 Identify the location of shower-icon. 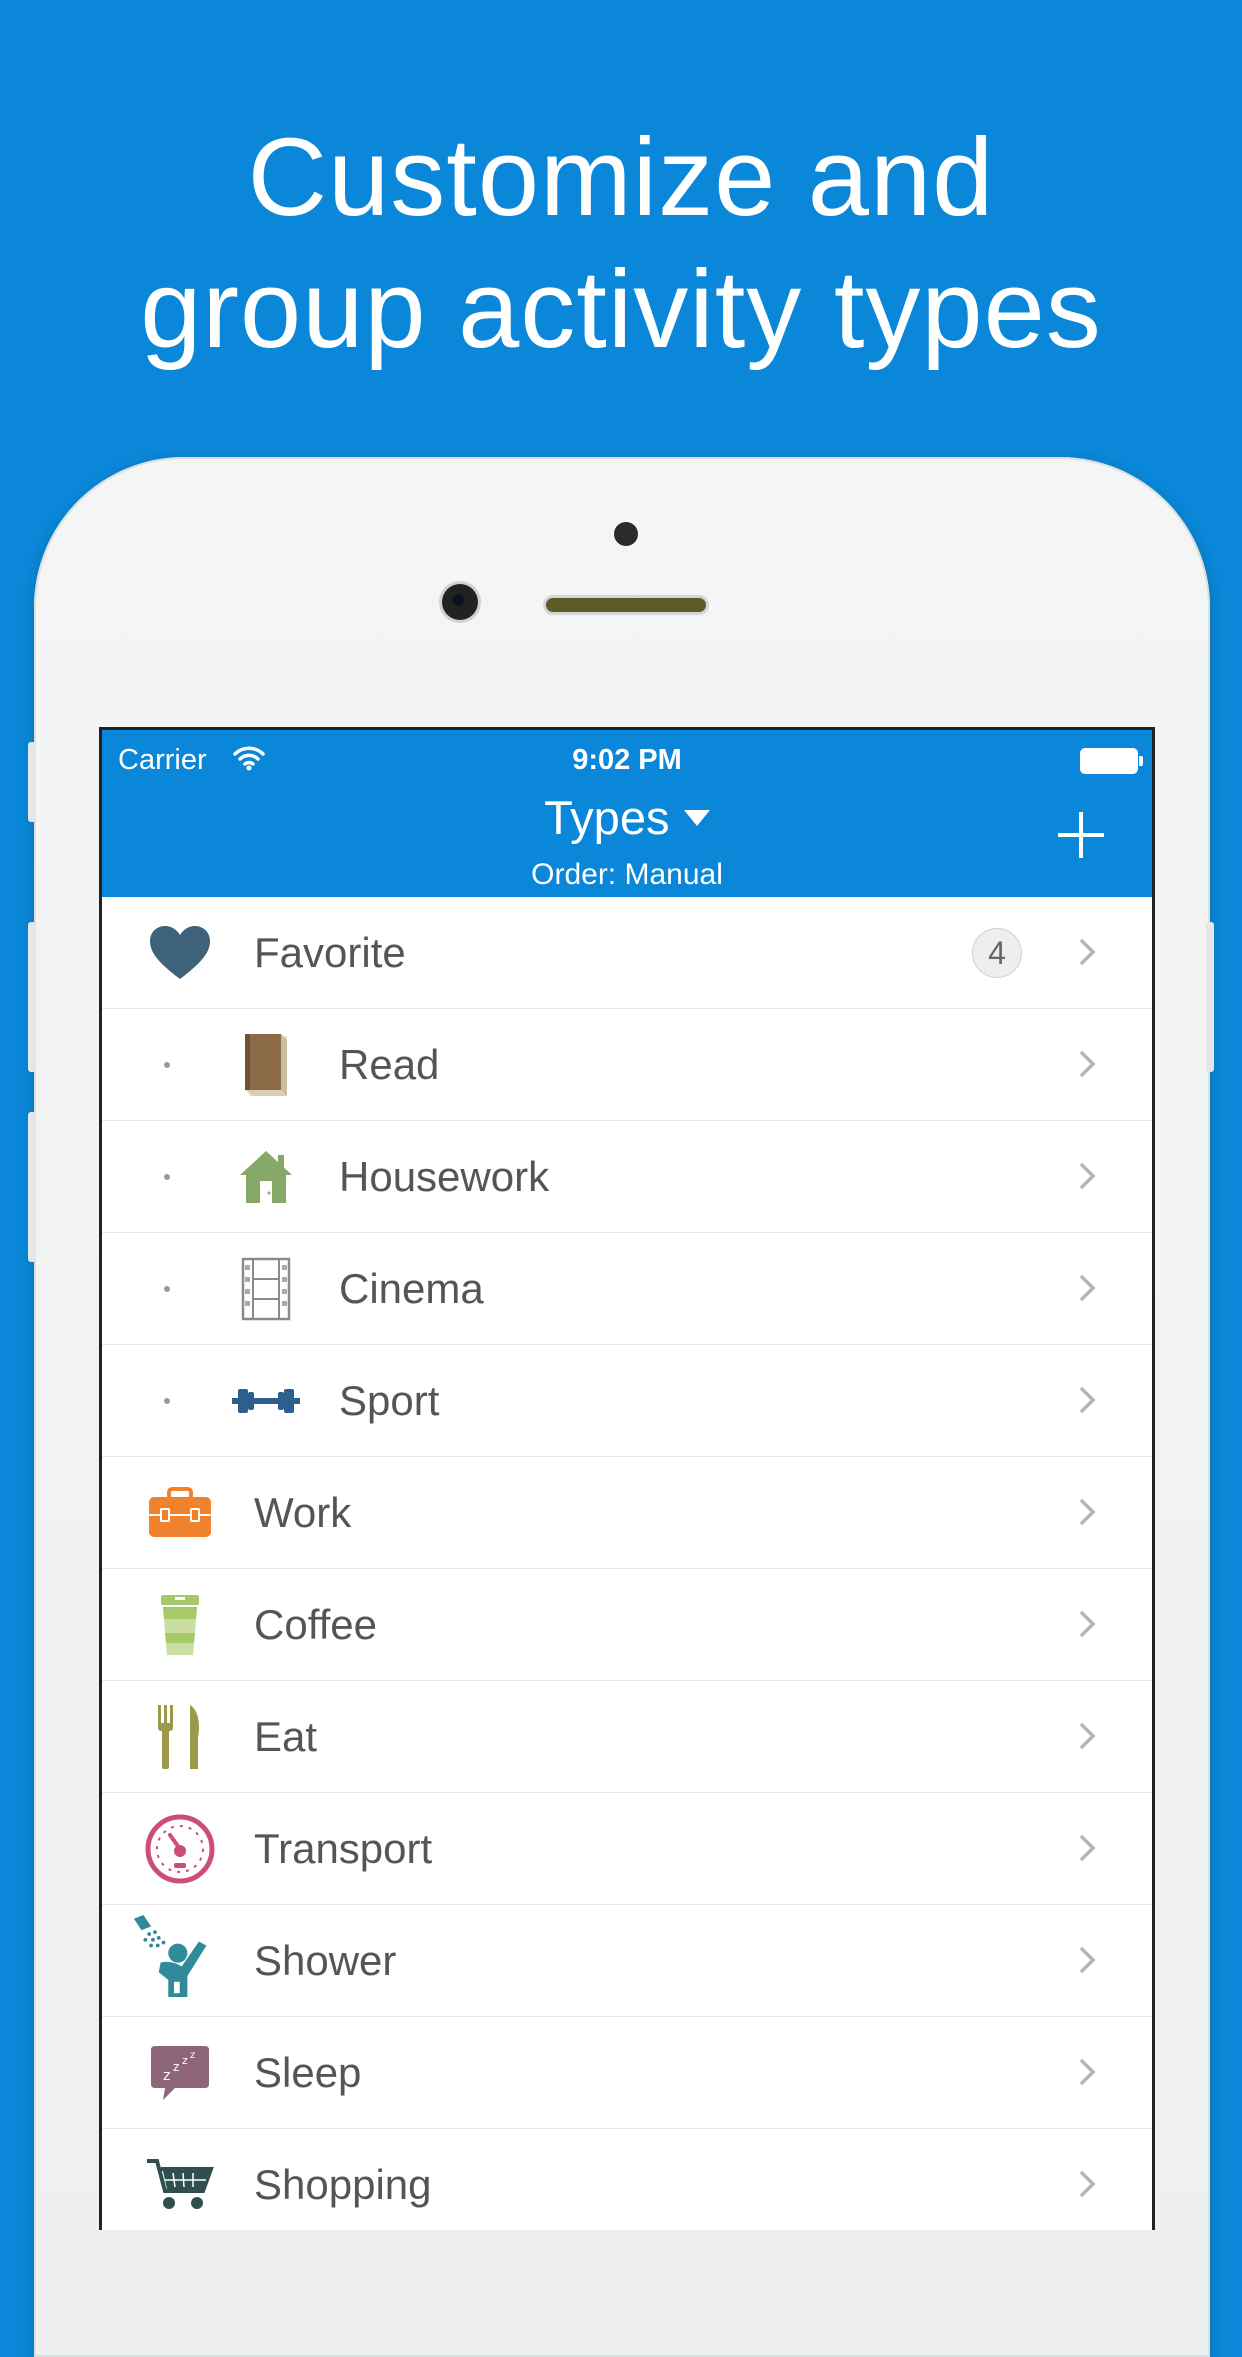
(174, 1956).